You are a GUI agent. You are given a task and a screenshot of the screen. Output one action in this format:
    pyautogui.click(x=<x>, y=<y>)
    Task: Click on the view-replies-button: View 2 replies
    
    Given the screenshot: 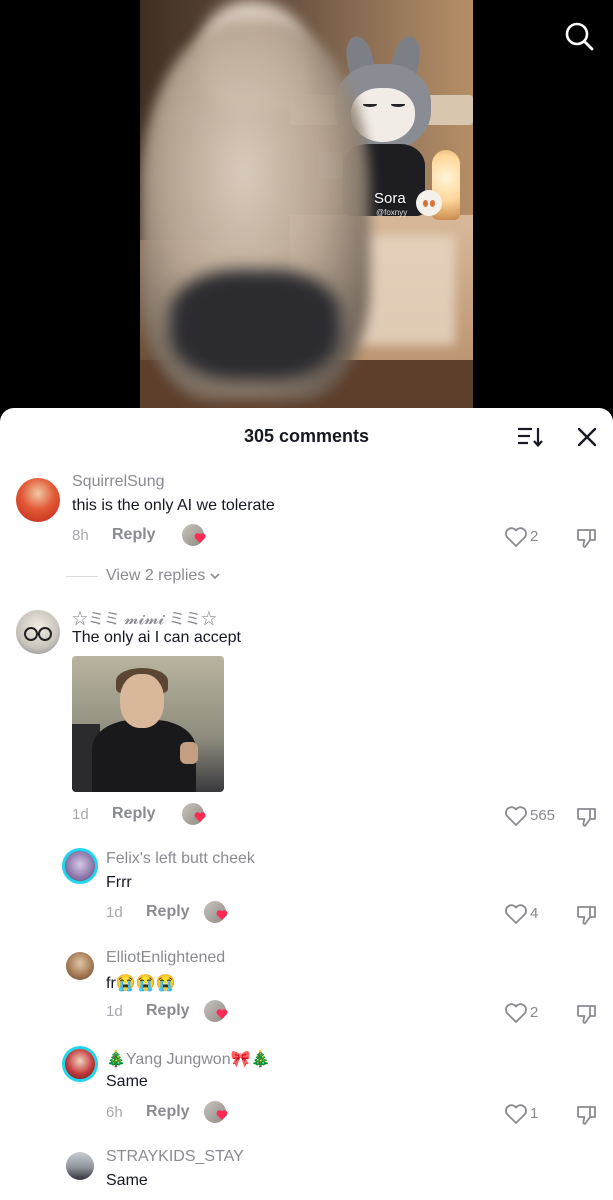 What is the action you would take?
    pyautogui.click(x=143, y=576)
    